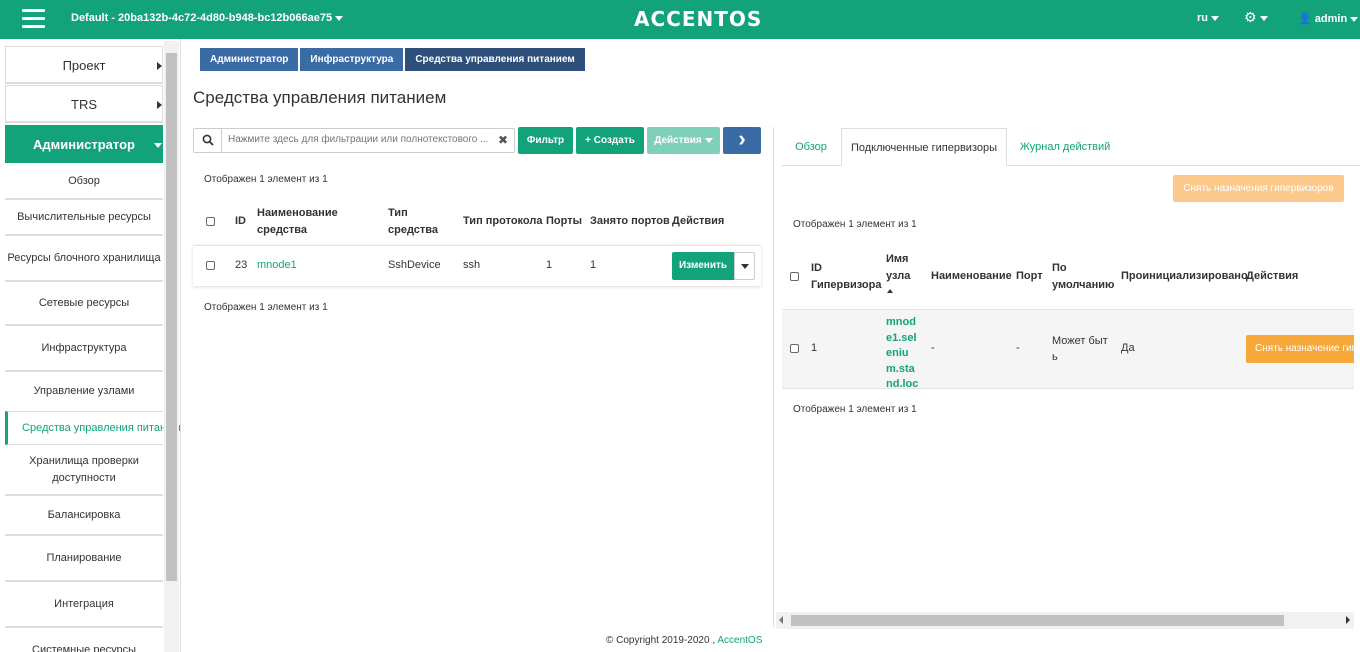 Image resolution: width=1360 pixels, height=652 pixels. What do you see at coordinates (241, 265) in the screenshot?
I see `row-id: 23` at bounding box center [241, 265].